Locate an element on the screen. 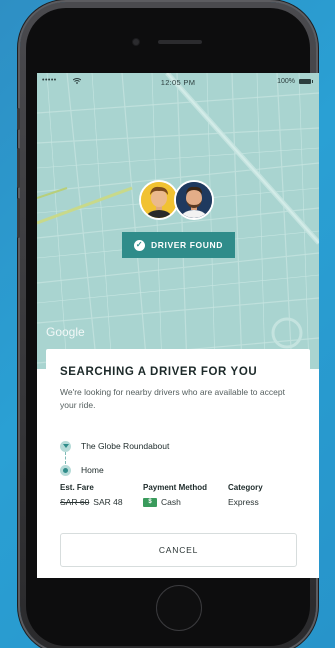 Image resolution: width=335 pixels, height=648 pixels. fare-label: Est. Fare is located at coordinates (77, 487).